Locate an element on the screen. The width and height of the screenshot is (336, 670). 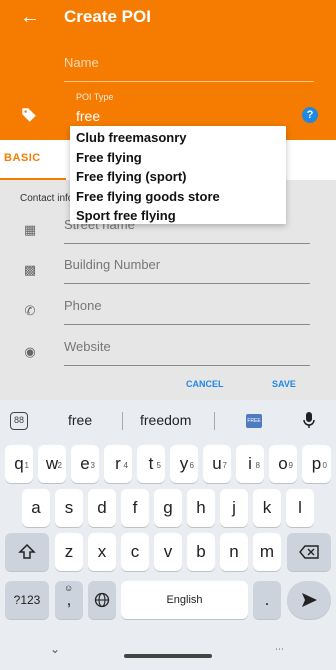
website-placeholder: Website is located at coordinates (87, 346).